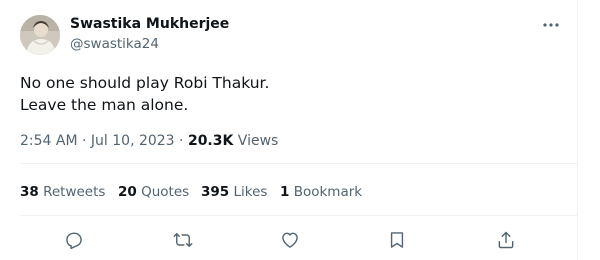  What do you see at coordinates (163, 192) in the screenshot?
I see `quotes-label: Quotes` at bounding box center [163, 192].